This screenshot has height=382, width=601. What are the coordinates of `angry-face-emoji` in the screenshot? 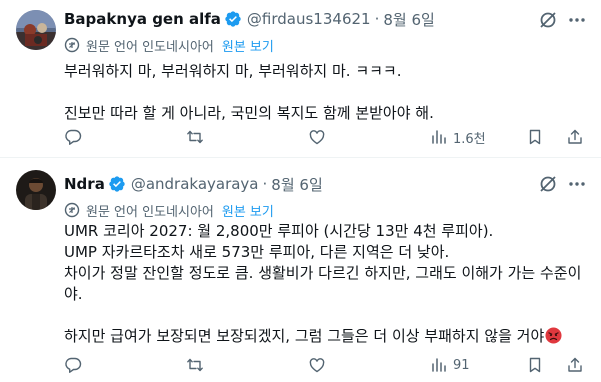 It's located at (553, 335).